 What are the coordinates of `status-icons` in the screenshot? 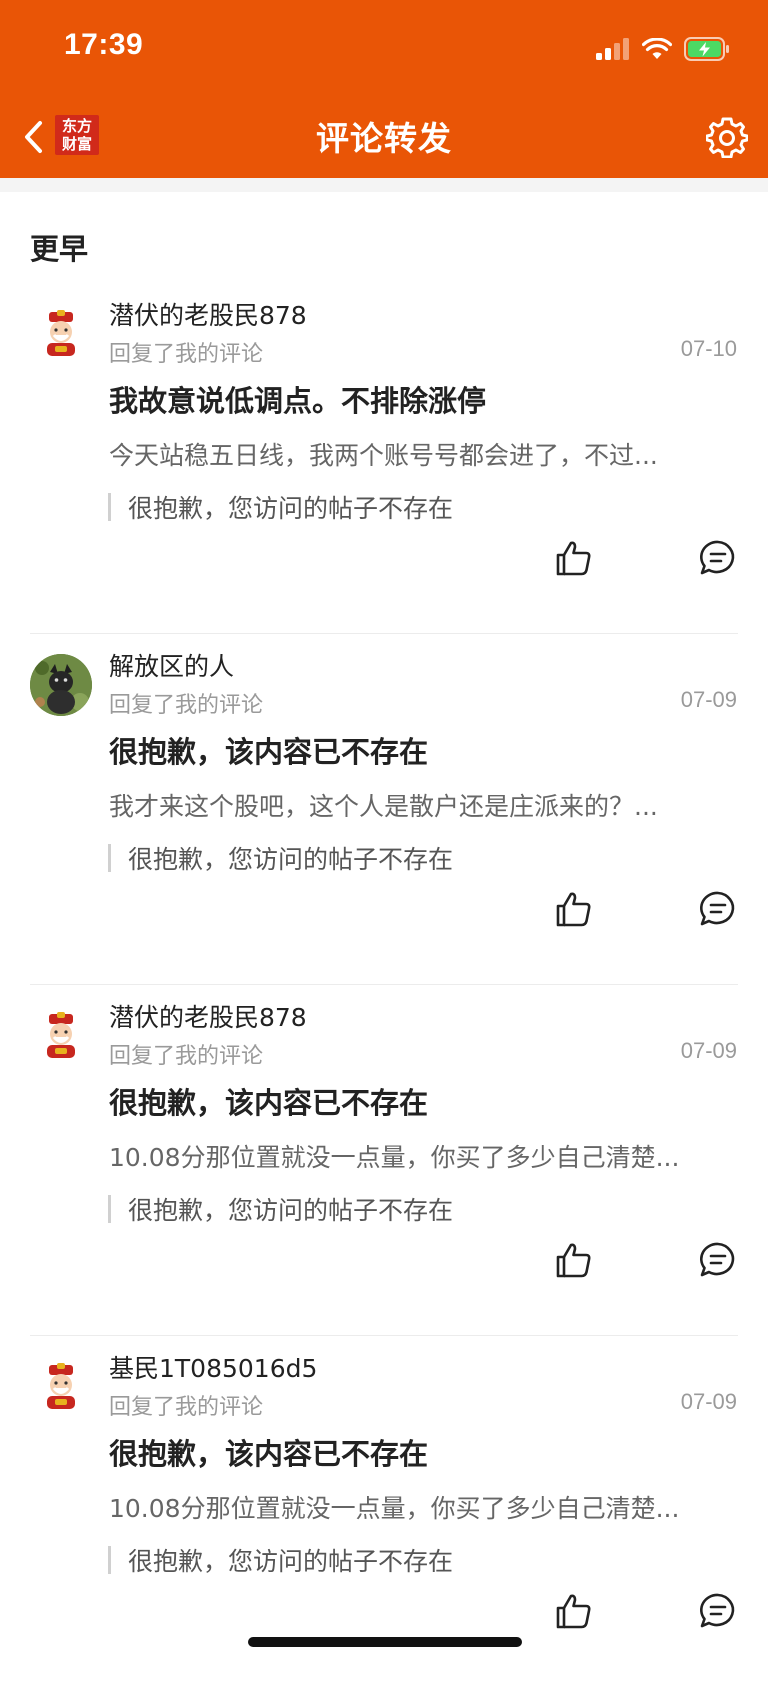 It's located at (663, 49).